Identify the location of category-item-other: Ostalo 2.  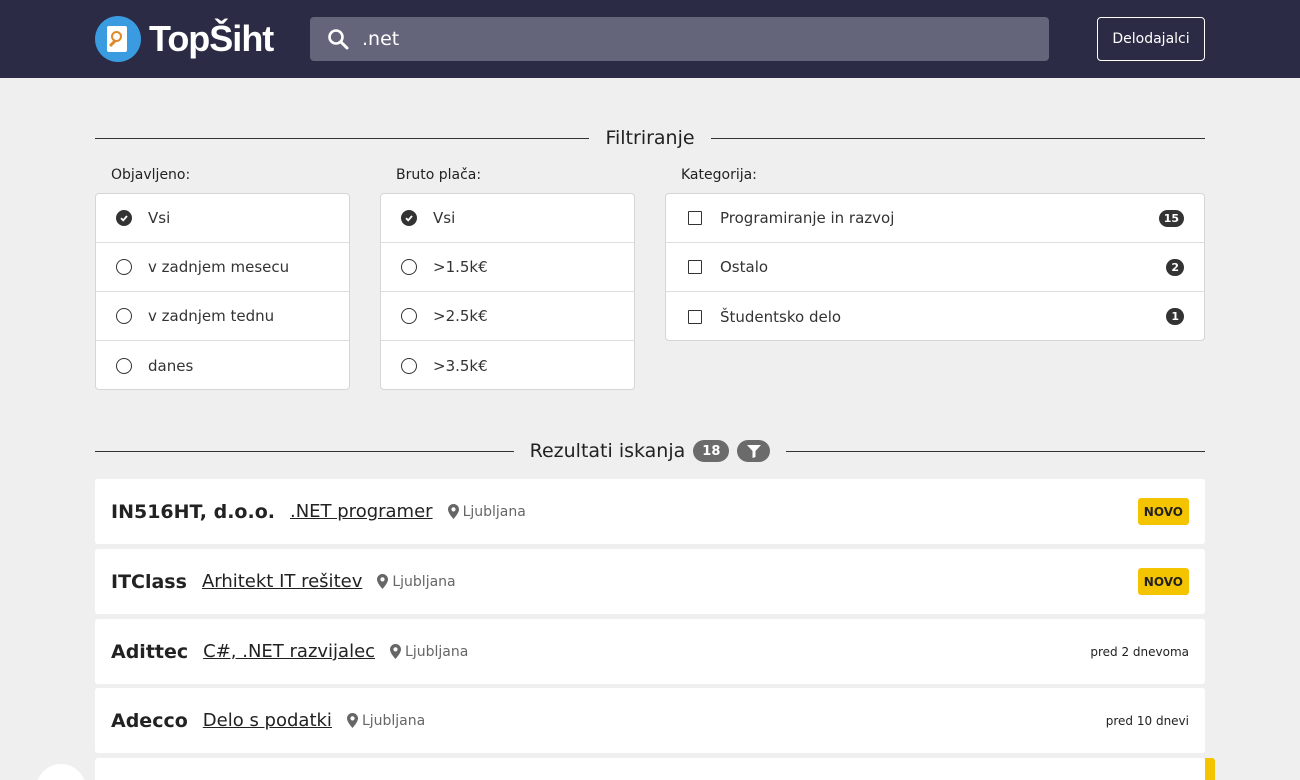
(935, 267).